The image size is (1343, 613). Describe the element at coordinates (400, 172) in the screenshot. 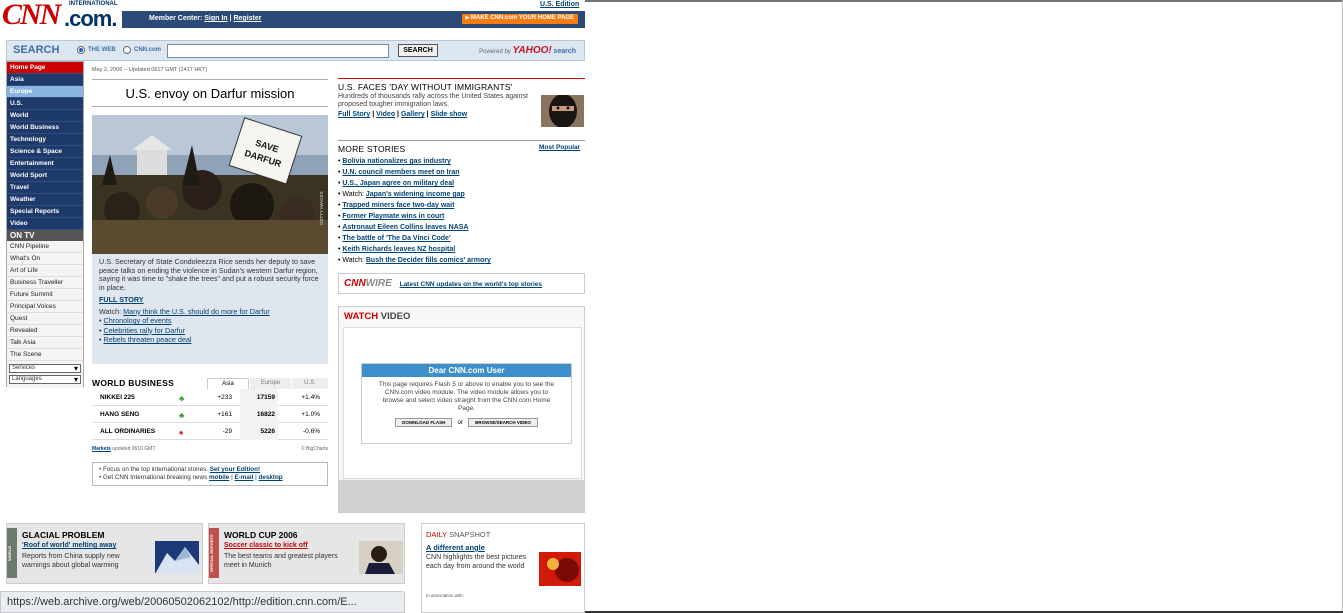

I see `story-link: U.N. council members meet on Iran` at that location.